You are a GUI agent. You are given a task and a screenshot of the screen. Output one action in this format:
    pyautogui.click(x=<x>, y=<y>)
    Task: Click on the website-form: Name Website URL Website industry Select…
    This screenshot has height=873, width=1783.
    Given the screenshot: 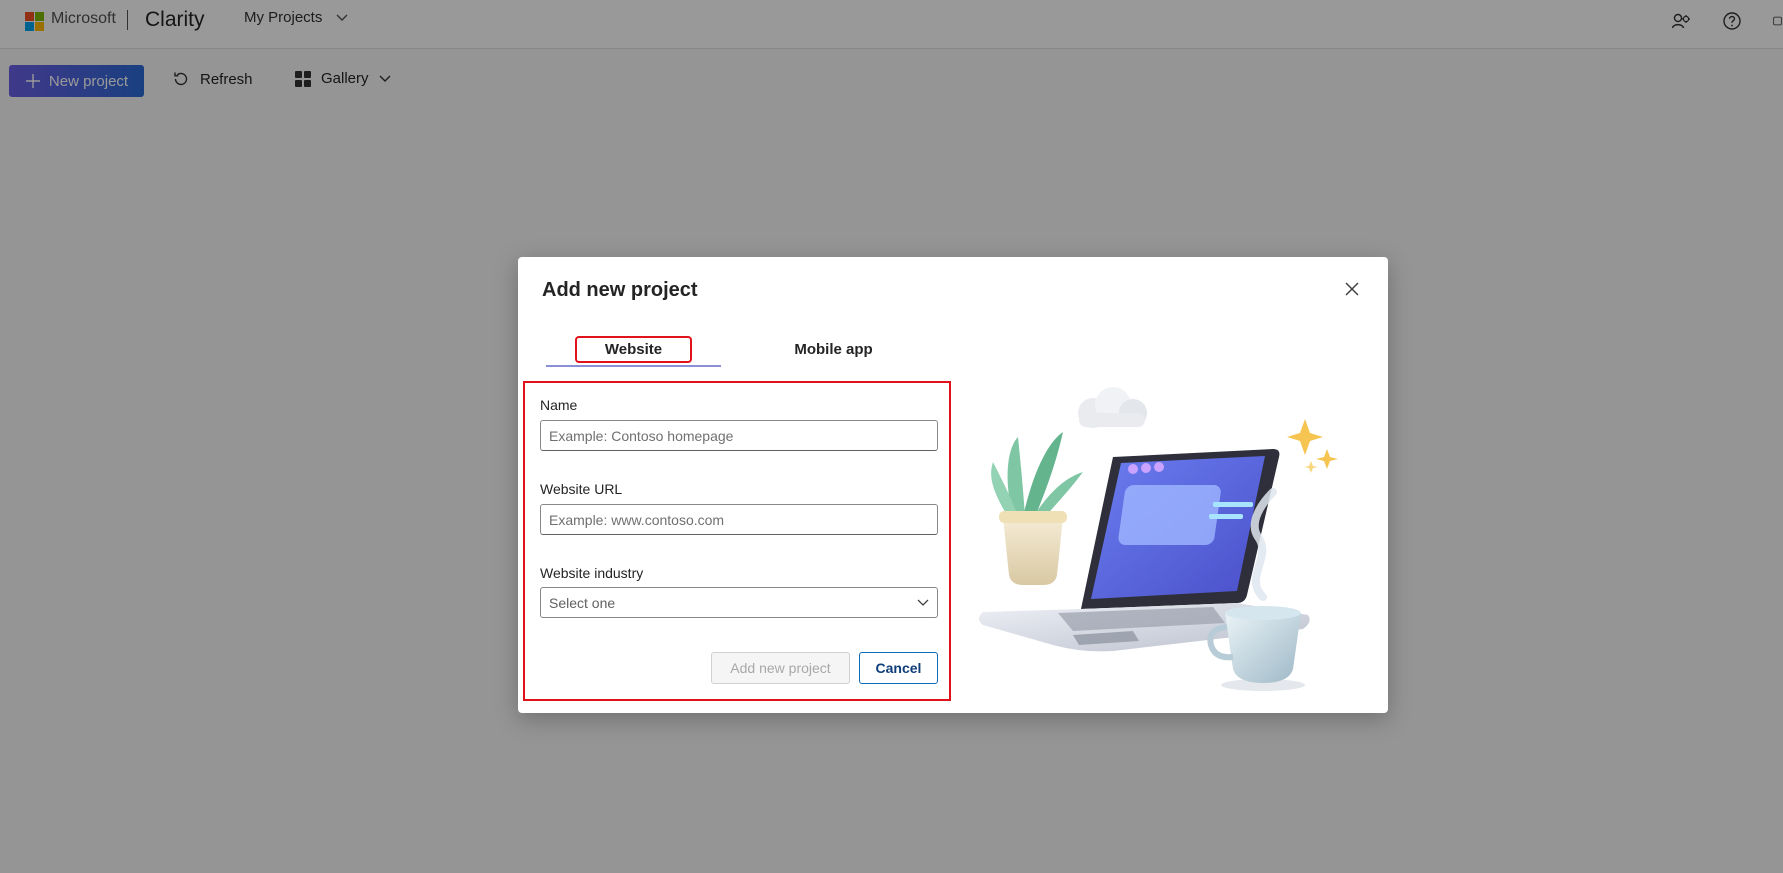 What is the action you would take?
    pyautogui.click(x=737, y=541)
    